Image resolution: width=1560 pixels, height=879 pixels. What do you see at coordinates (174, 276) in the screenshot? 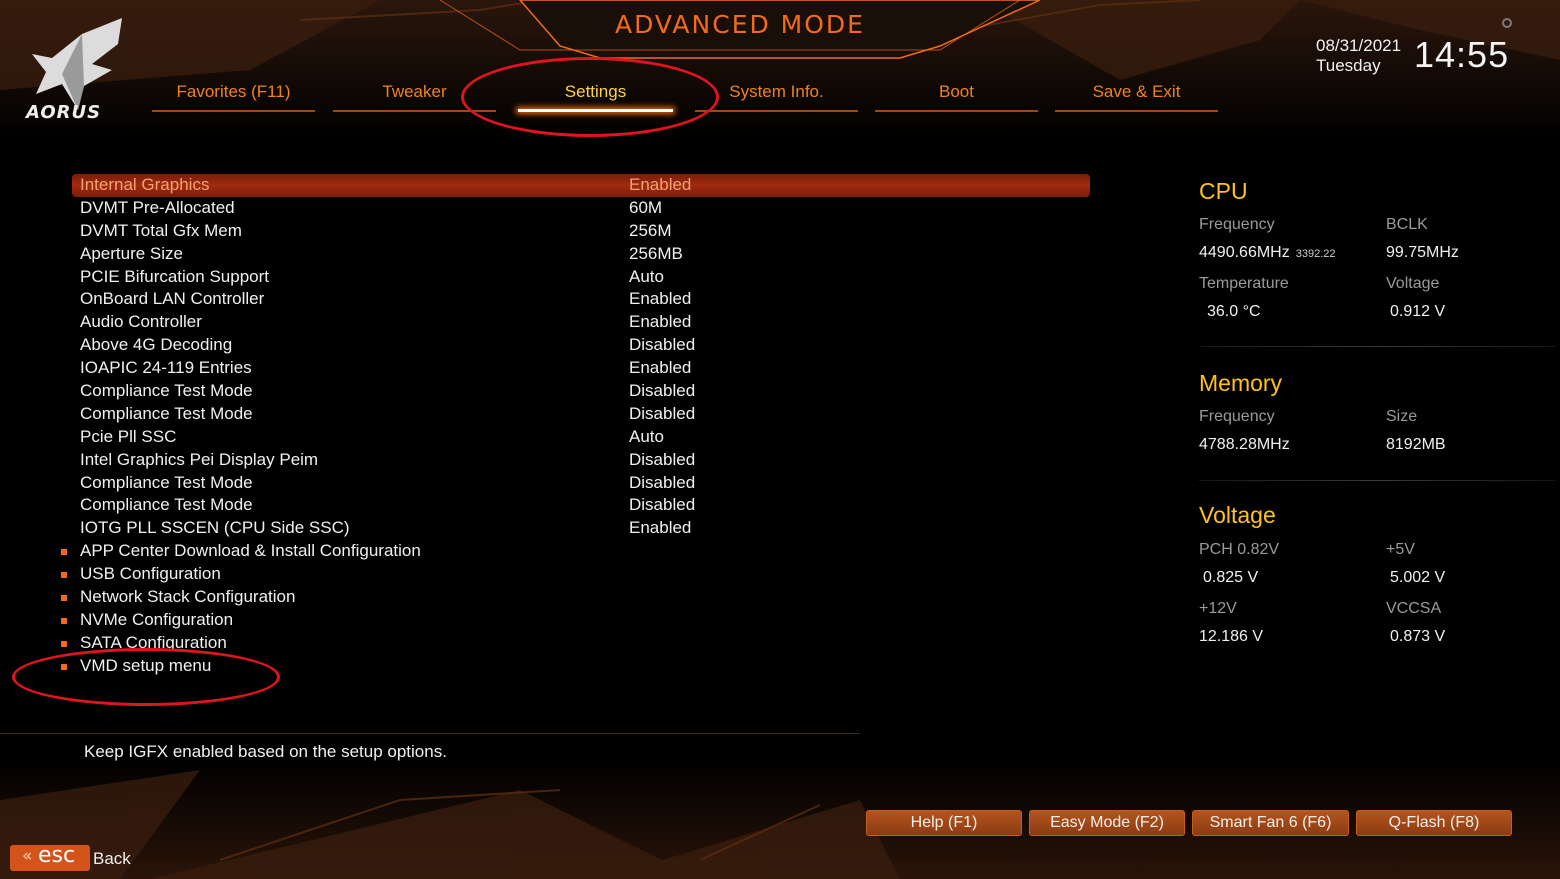
I see `setting-label: PCIE Bifurcation Support` at bounding box center [174, 276].